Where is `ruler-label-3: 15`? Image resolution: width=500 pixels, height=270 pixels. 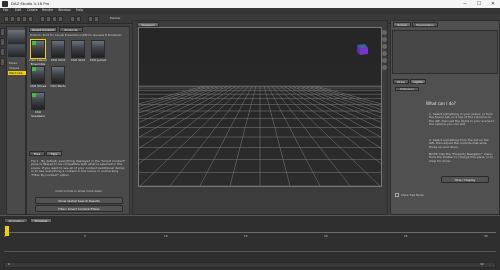 ruler-label-3: 15 is located at coordinates (246, 236).